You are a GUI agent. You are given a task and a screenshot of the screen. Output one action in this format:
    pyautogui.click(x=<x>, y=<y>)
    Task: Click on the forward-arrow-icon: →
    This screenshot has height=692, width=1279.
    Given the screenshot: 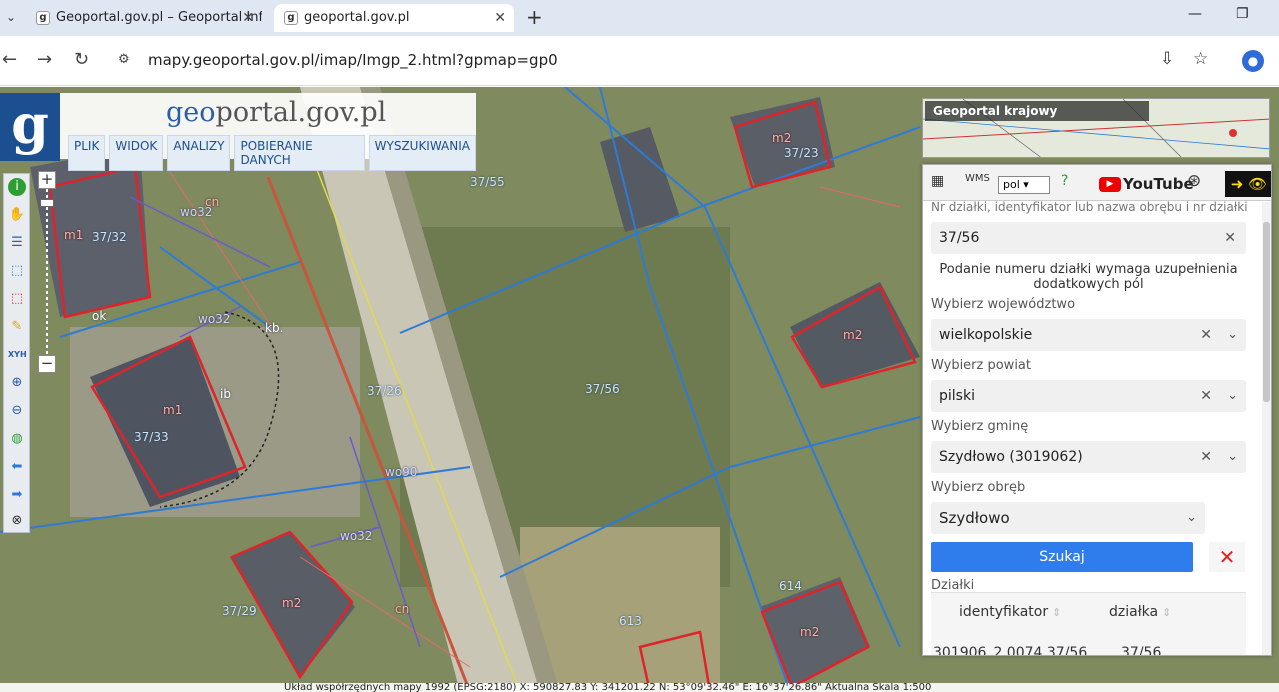 What is the action you would take?
    pyautogui.click(x=44, y=59)
    